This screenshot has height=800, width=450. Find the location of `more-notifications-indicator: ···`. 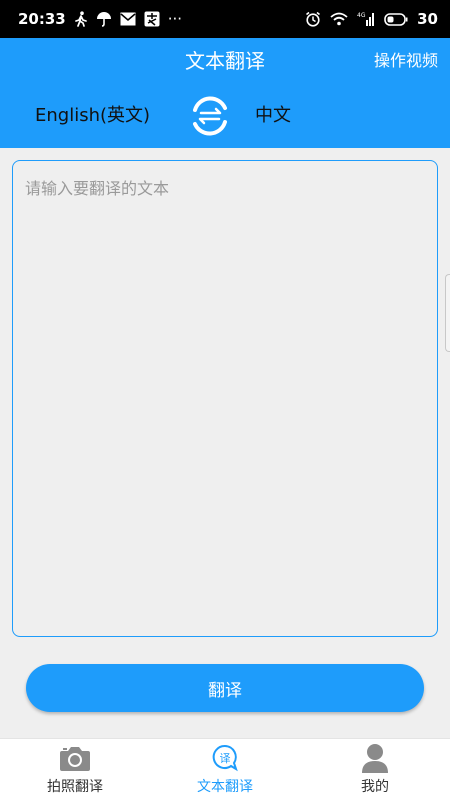

more-notifications-indicator: ··· is located at coordinates (175, 19).